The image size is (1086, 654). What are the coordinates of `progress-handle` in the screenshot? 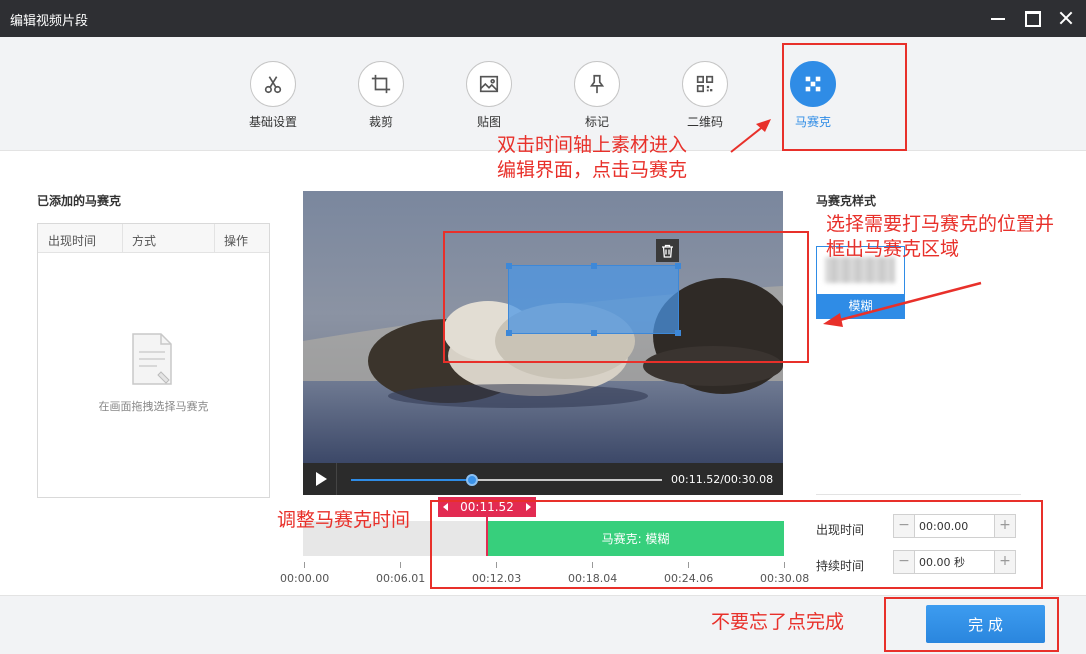 It's located at (472, 480).